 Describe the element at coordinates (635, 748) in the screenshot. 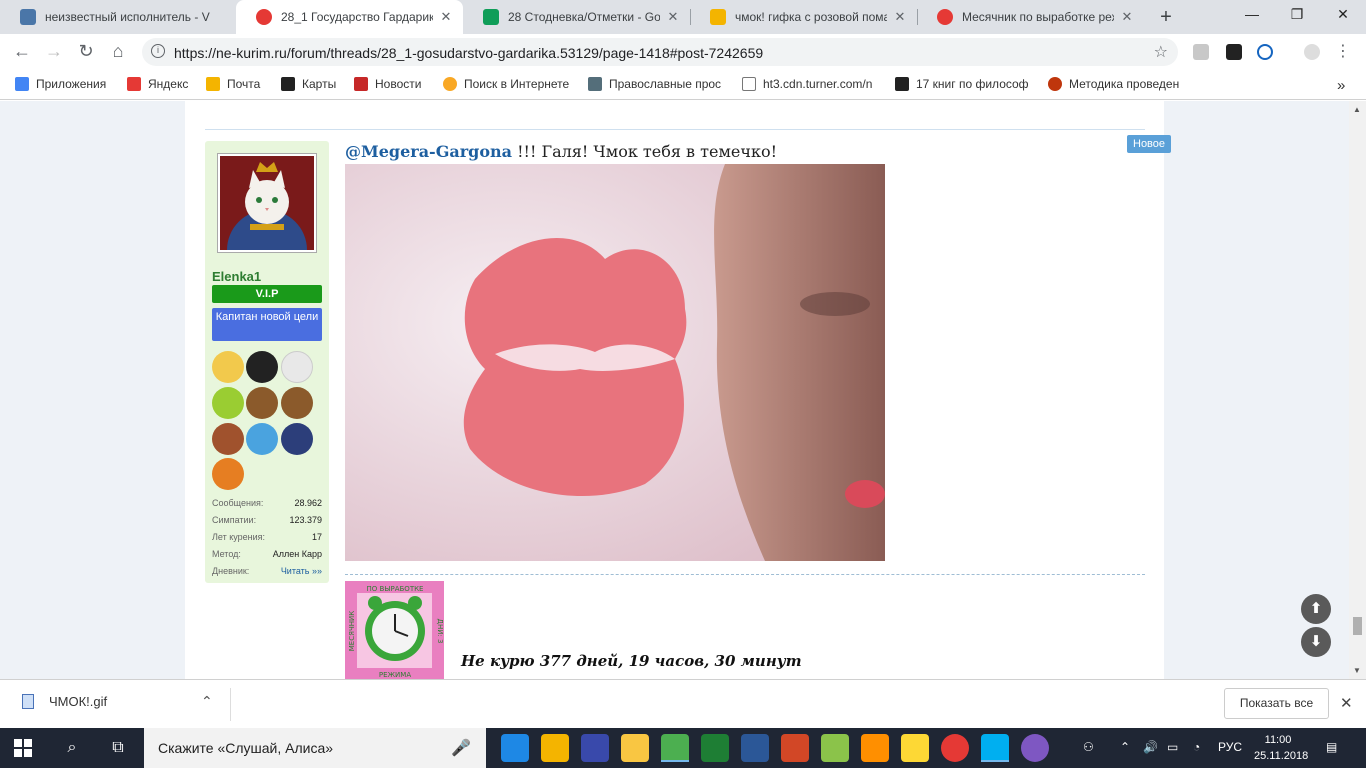

I see `file-explorer-icon` at that location.